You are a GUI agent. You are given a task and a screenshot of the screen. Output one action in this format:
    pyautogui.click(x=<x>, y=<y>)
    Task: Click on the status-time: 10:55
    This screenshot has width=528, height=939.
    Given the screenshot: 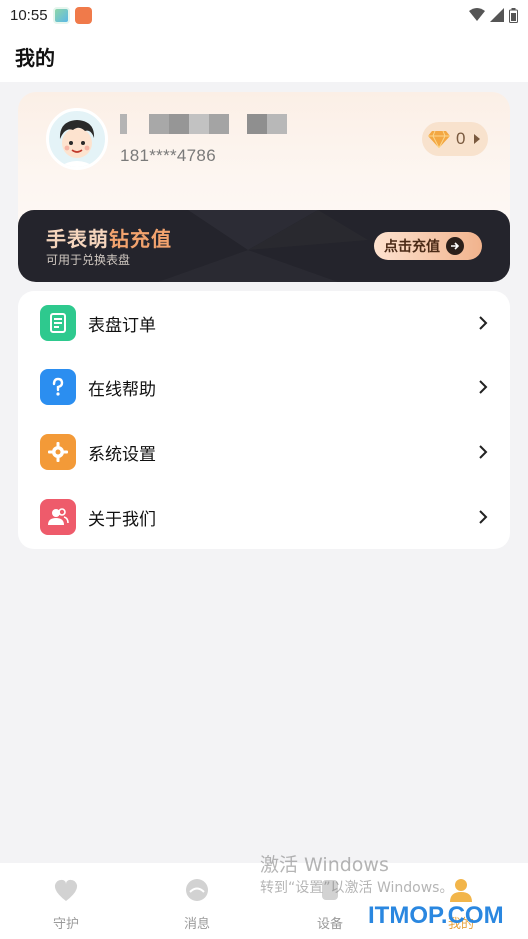 What is the action you would take?
    pyautogui.click(x=29, y=15)
    